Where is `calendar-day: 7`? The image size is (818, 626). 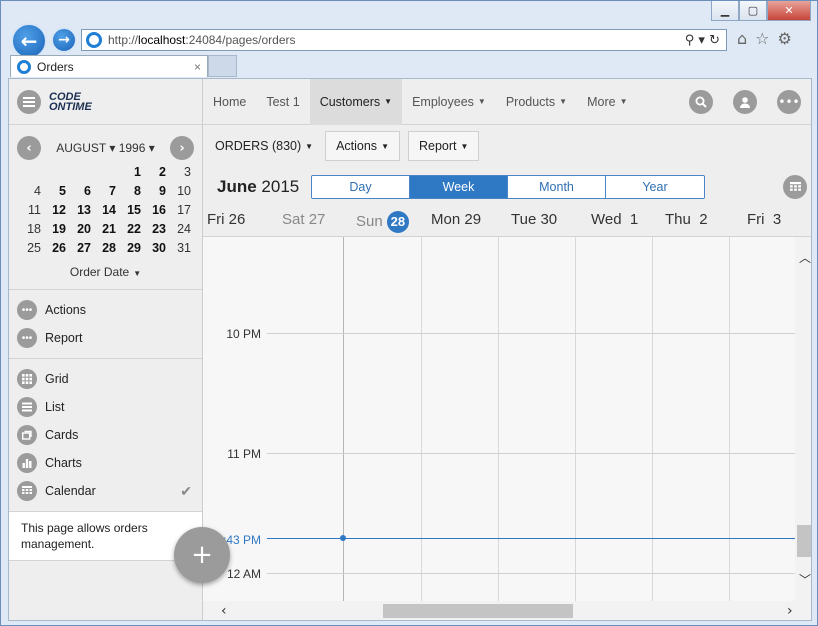 calendar-day: 7 is located at coordinates (107, 193).